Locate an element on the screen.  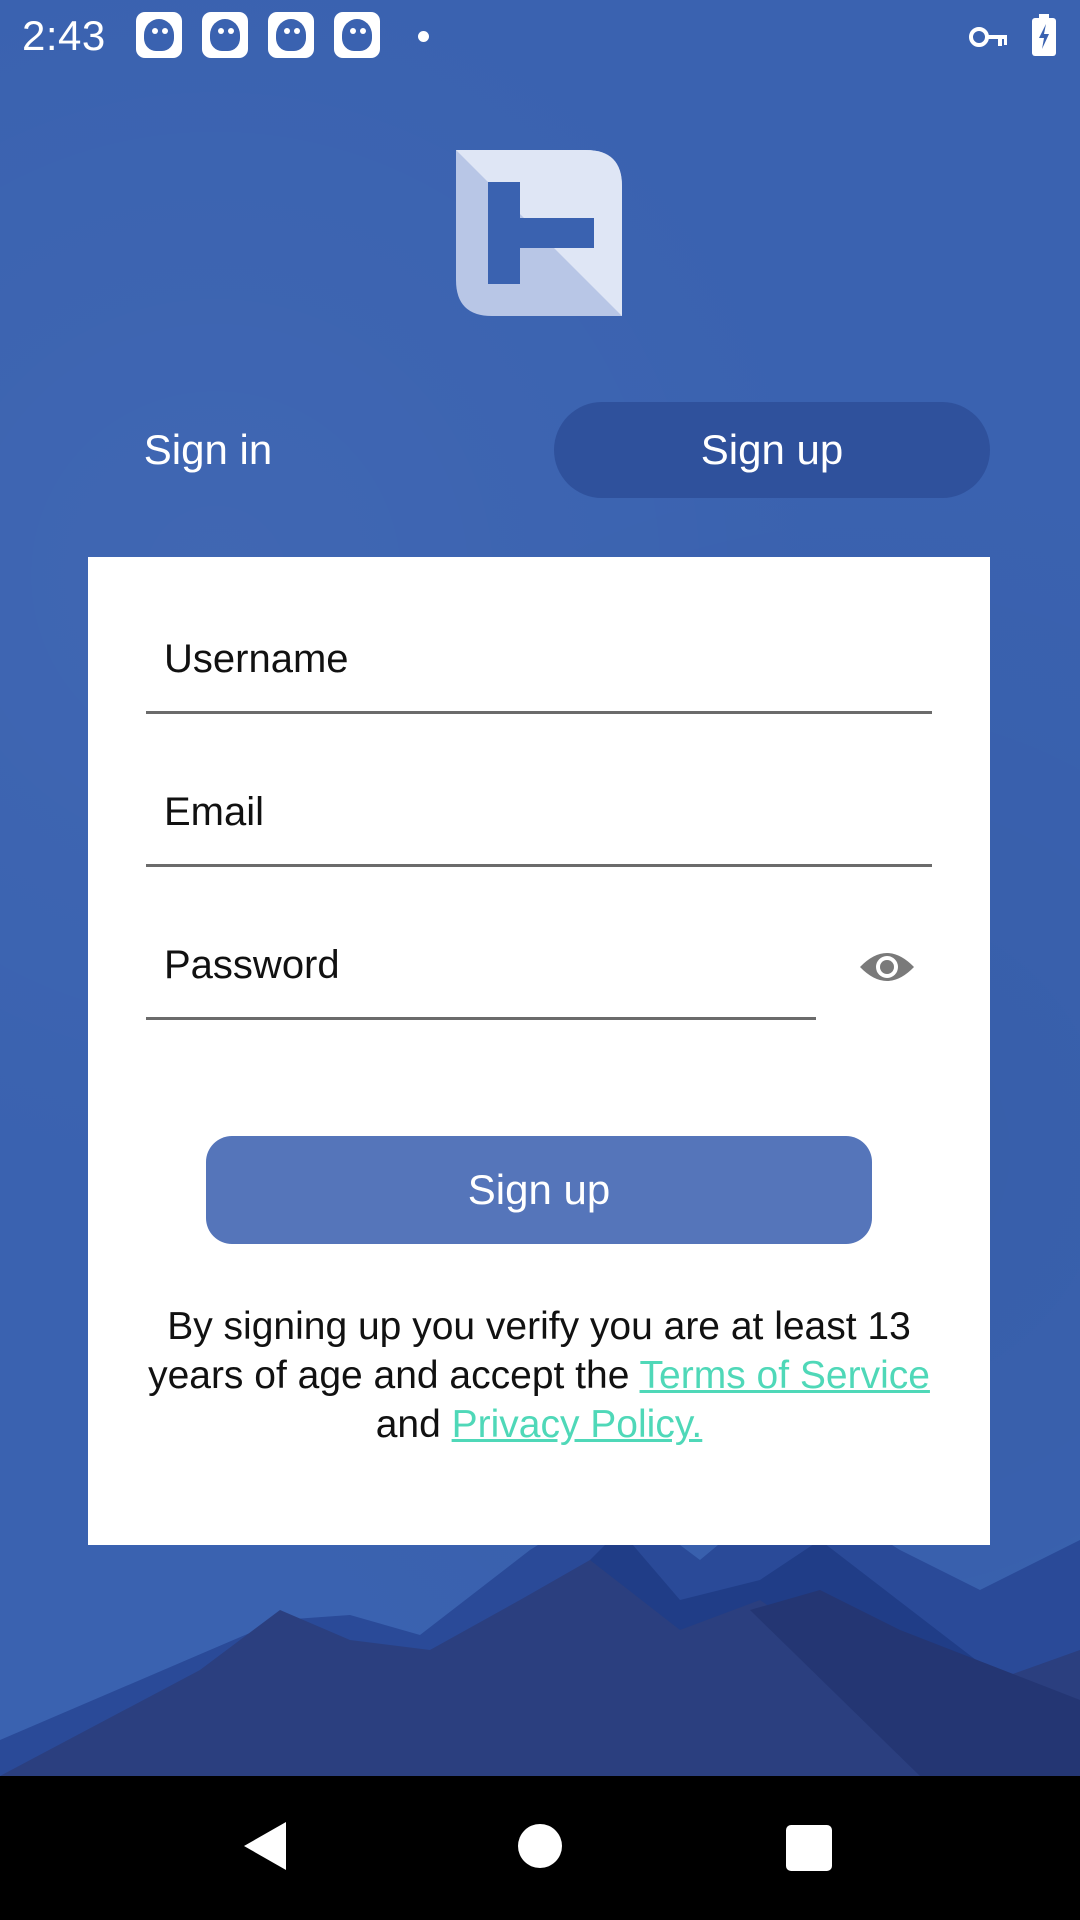
username-field: Username is located at coordinates (539, 677).